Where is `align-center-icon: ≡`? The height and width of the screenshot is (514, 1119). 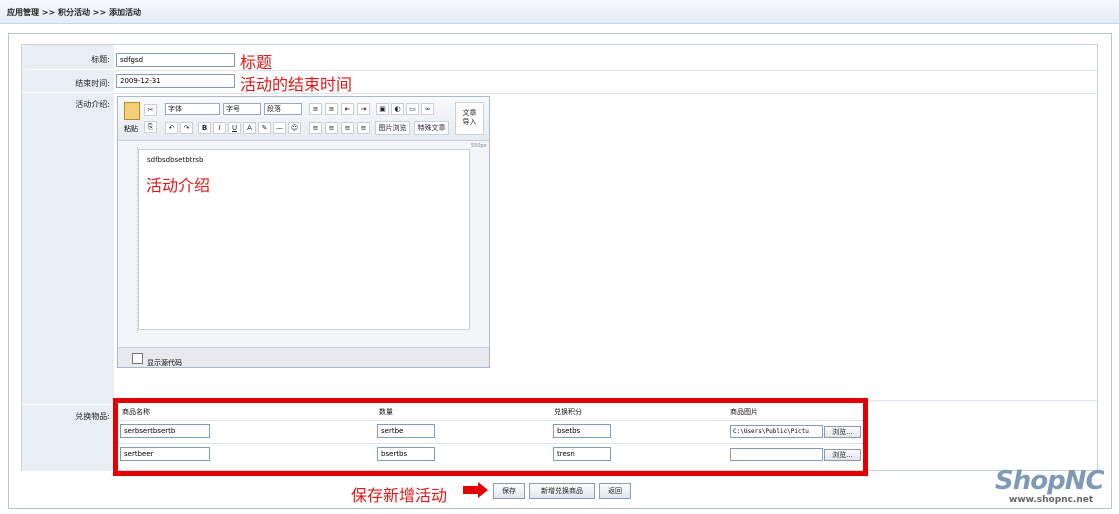
align-center-icon: ≡ is located at coordinates (331, 128).